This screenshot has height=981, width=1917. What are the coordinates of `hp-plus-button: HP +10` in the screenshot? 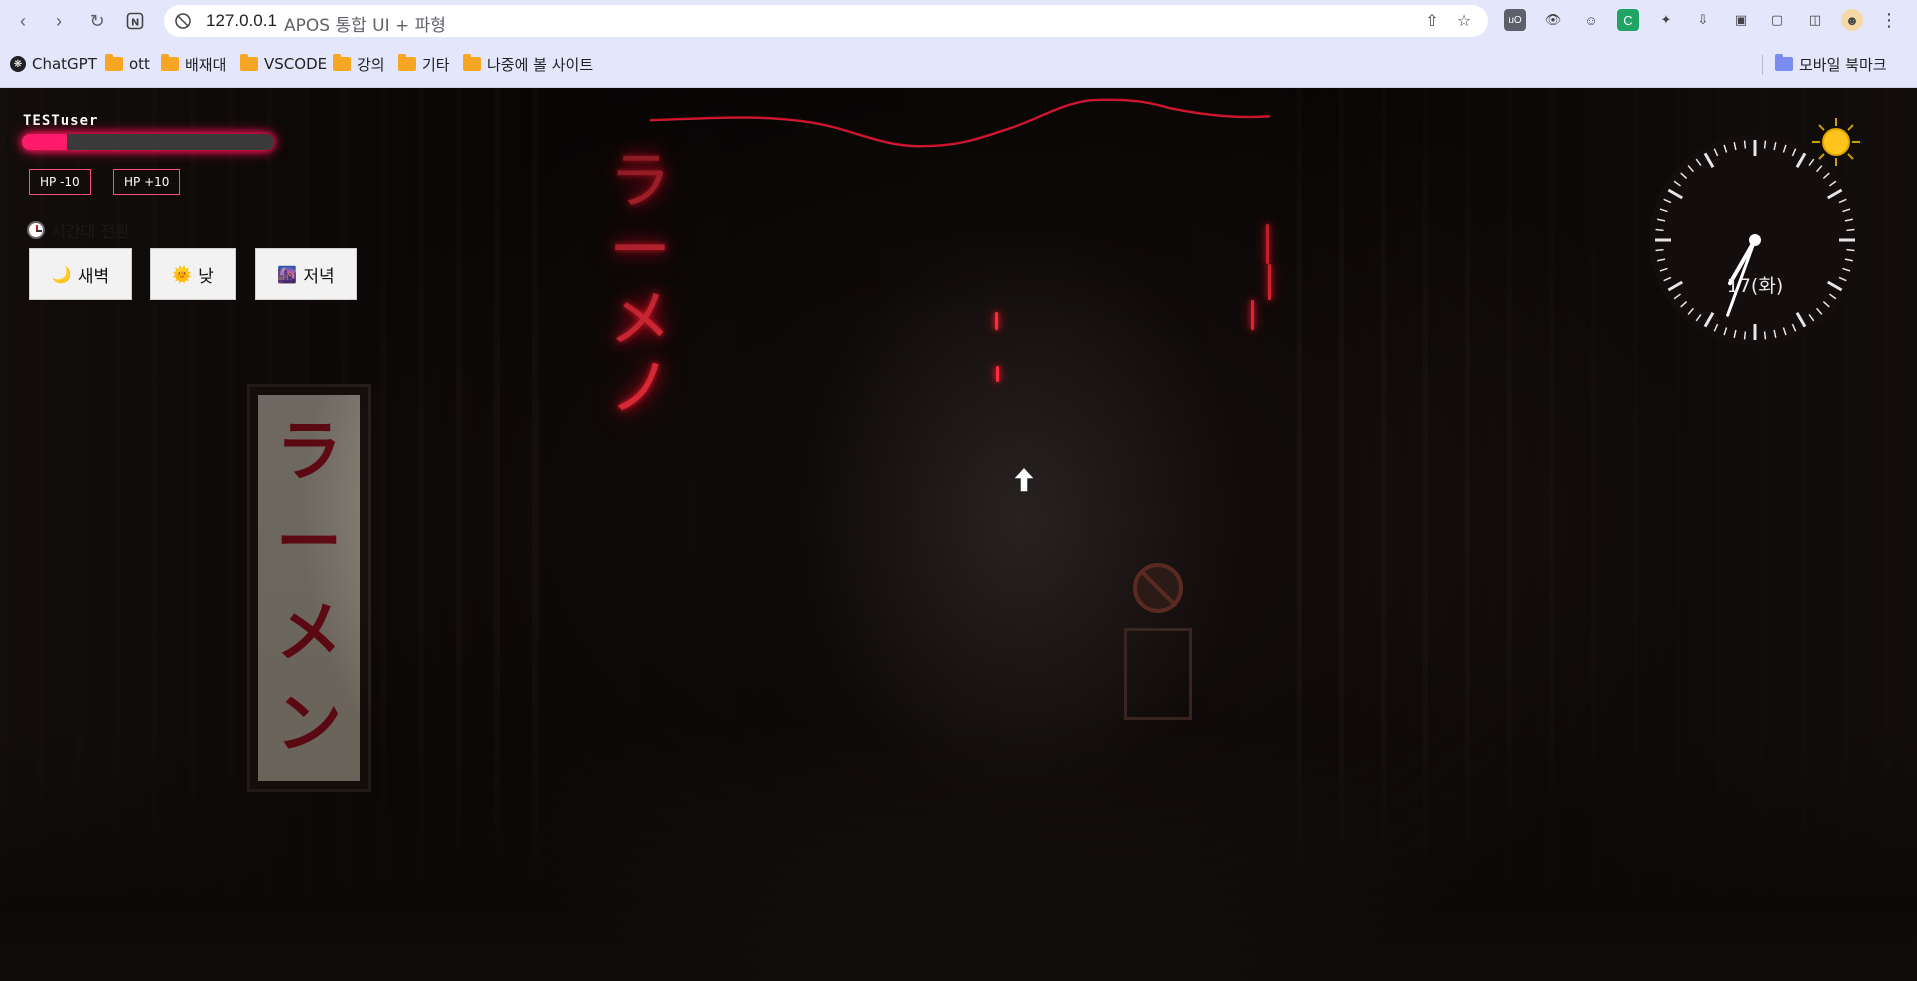 It's located at (147, 182).